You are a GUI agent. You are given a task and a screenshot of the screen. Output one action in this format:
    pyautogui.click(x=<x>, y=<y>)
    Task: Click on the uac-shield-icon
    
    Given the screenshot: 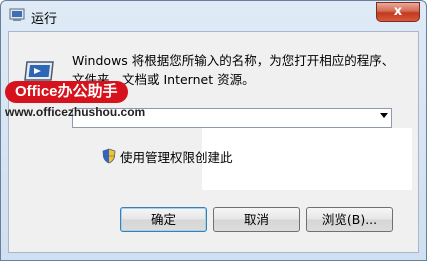 What is the action you would take?
    pyautogui.click(x=109, y=156)
    